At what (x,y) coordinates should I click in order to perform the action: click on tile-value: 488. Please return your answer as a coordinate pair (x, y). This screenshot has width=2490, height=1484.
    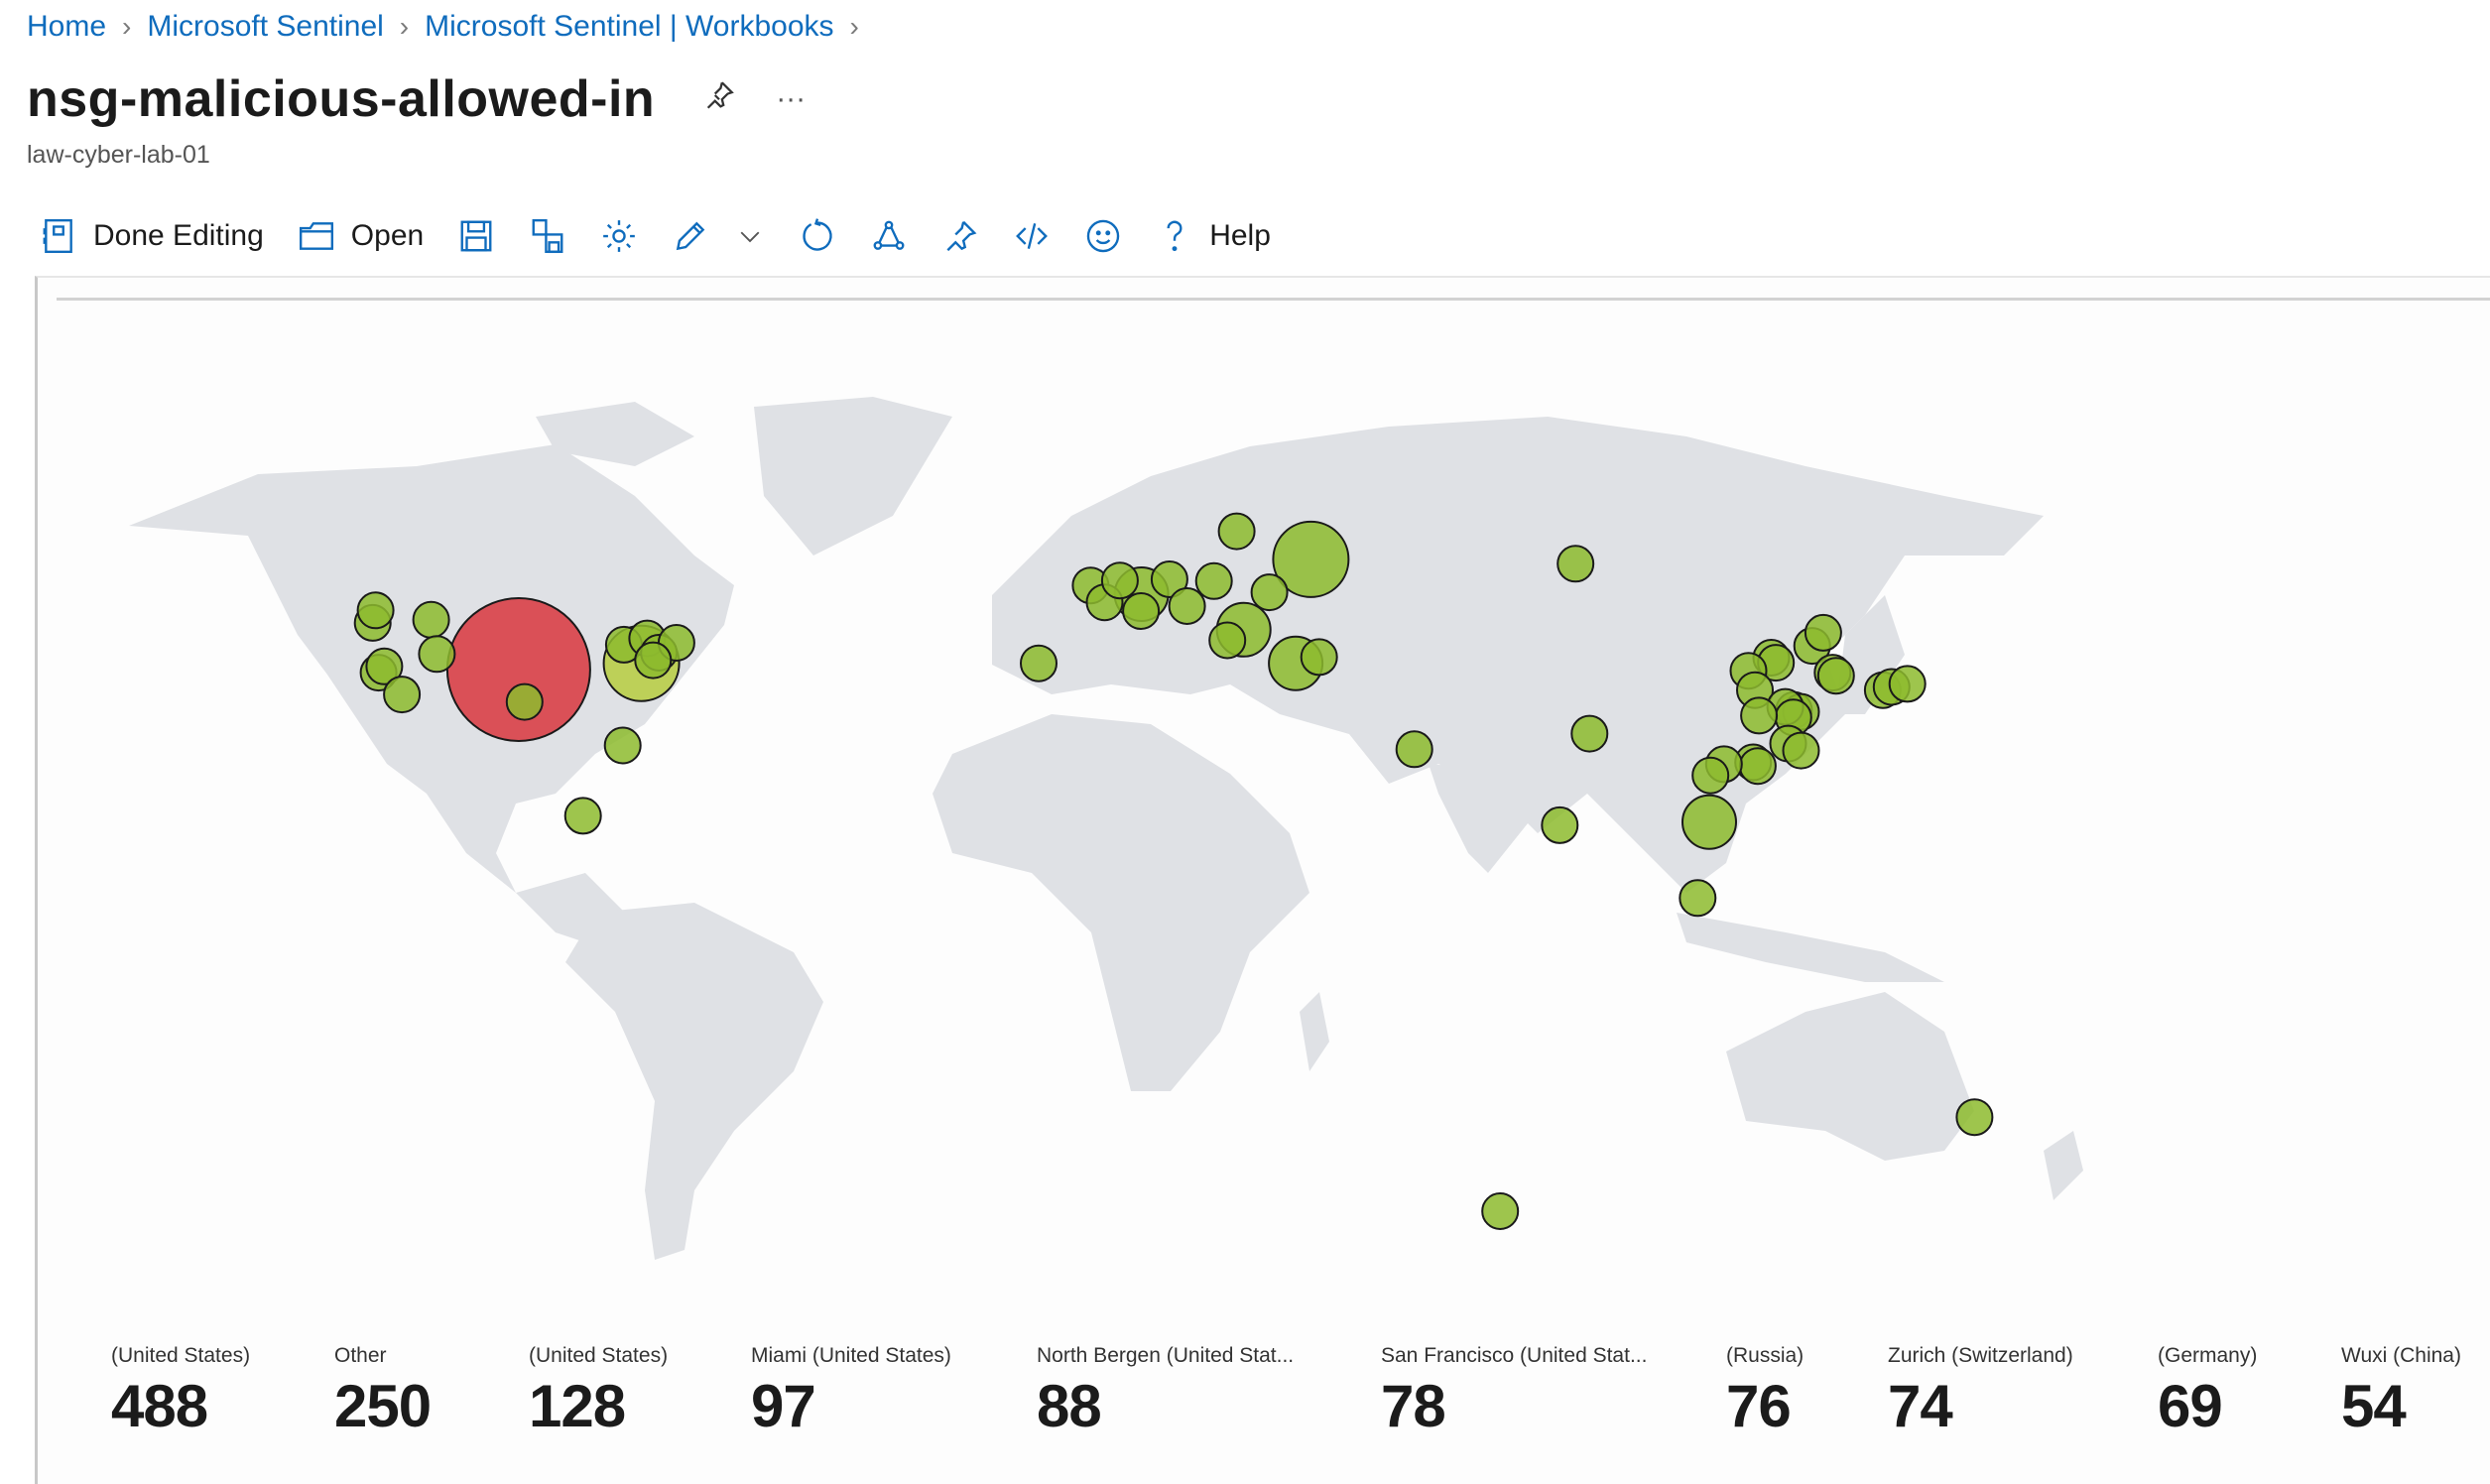
    Looking at the image, I should click on (160, 1406).